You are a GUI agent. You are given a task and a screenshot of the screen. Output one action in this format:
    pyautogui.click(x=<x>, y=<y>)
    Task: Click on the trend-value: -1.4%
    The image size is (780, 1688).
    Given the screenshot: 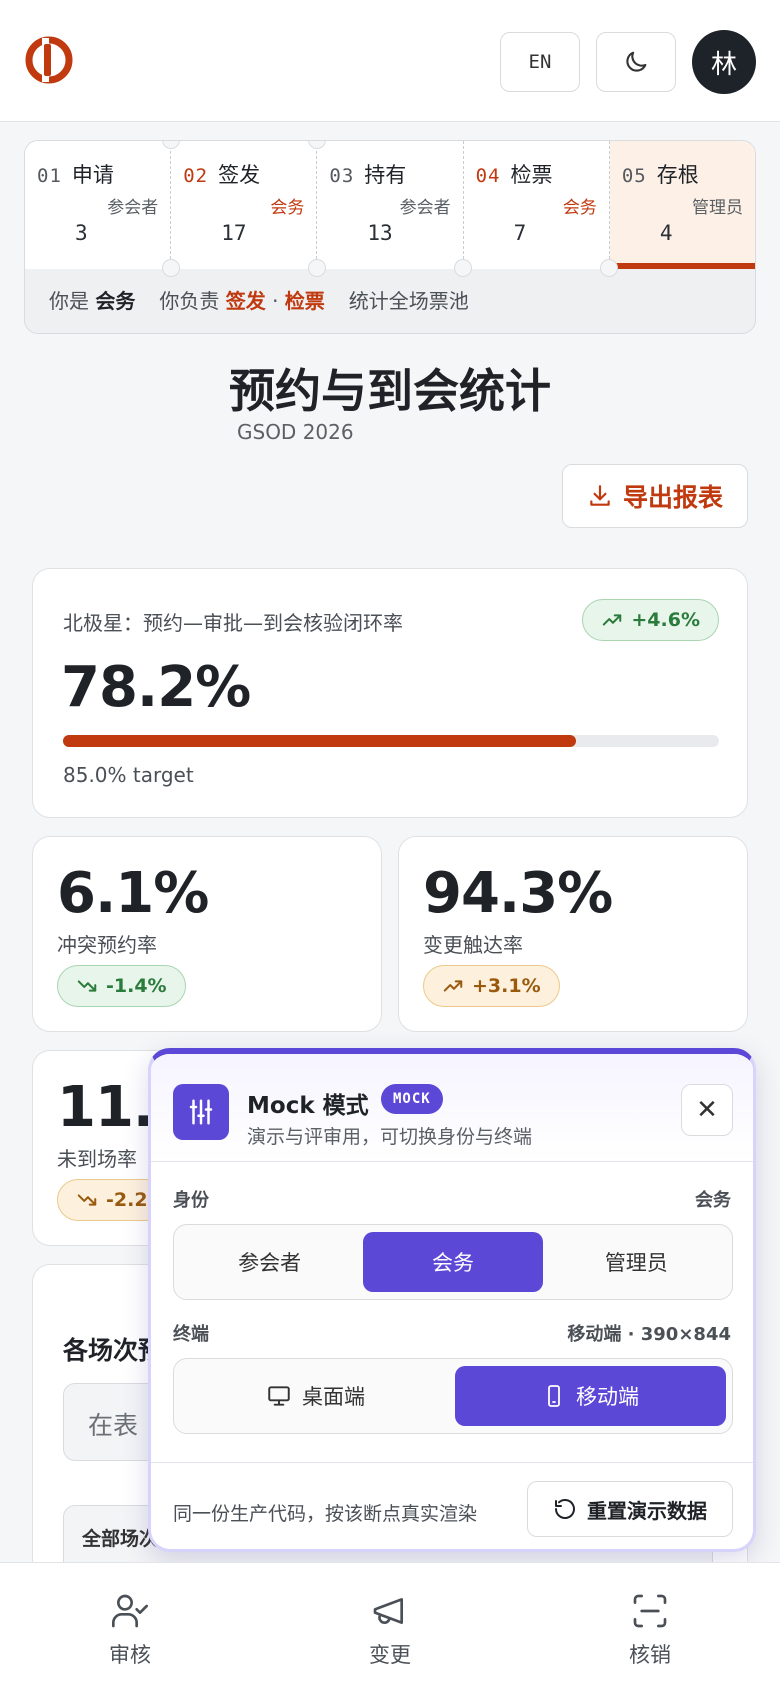 What is the action you would take?
    pyautogui.click(x=136, y=986)
    